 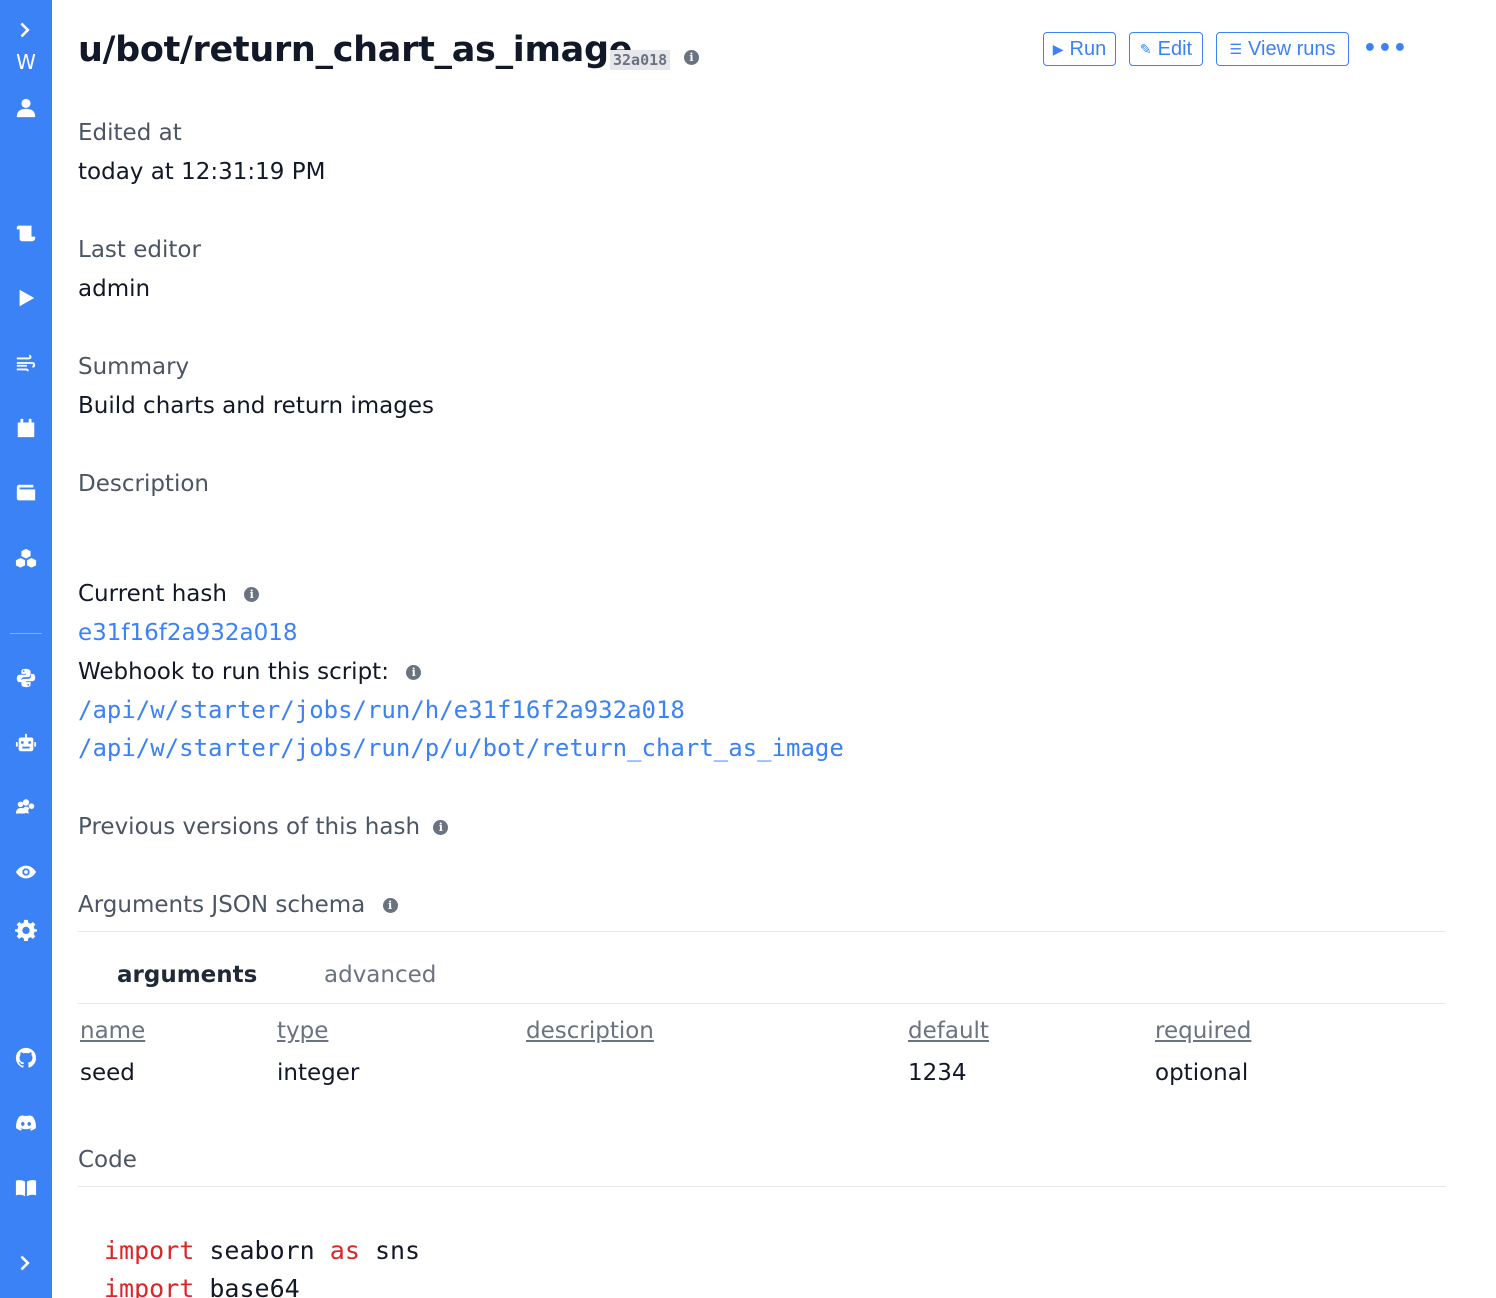 I want to click on eye-icon, so click(x=26, y=872).